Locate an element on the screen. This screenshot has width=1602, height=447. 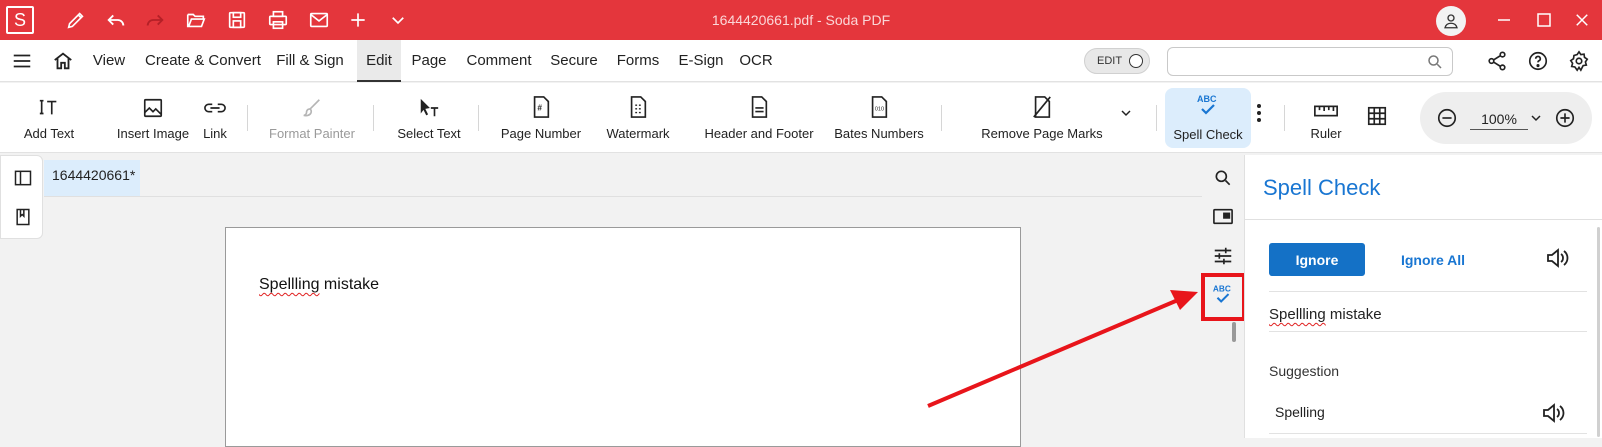
search-input is located at coordinates (1288, 61).